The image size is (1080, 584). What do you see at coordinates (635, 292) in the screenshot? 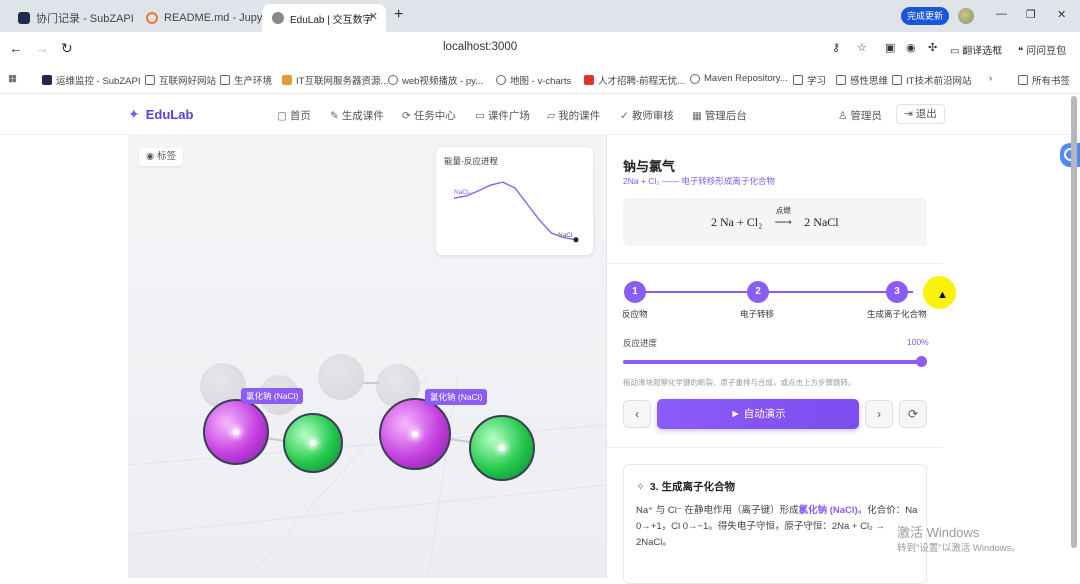
I see `step-1-button: 1` at bounding box center [635, 292].